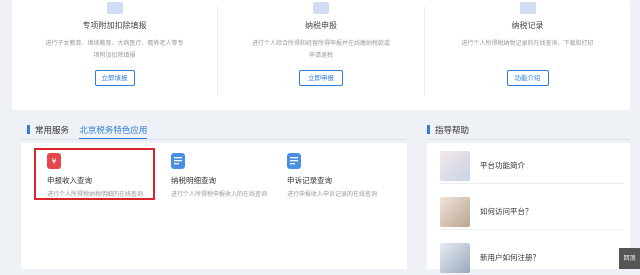 The height and width of the screenshot is (275, 640). What do you see at coordinates (527, 8) in the screenshot?
I see `records-icon` at bounding box center [527, 8].